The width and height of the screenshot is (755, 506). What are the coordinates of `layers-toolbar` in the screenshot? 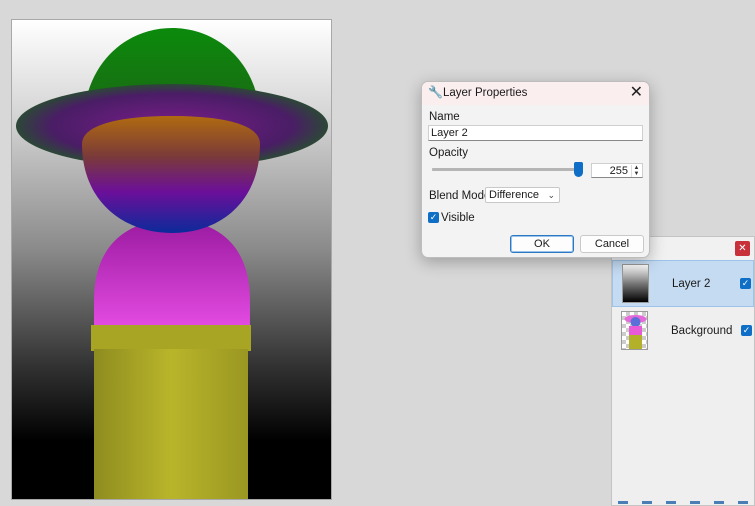 It's located at (683, 503).